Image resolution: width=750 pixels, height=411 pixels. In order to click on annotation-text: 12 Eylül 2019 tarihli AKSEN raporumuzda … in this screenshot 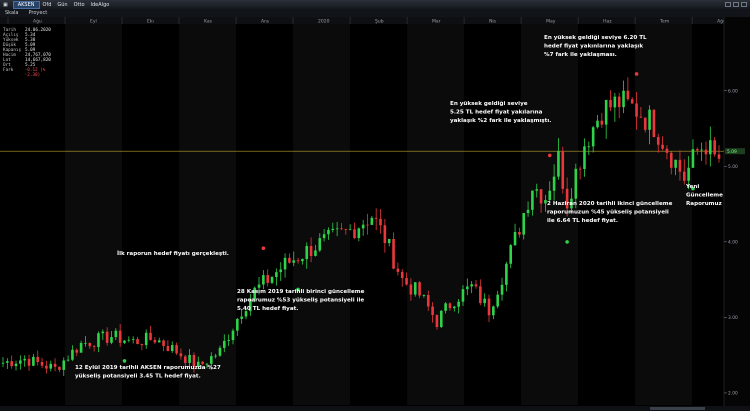, I will do `click(148, 368)`.